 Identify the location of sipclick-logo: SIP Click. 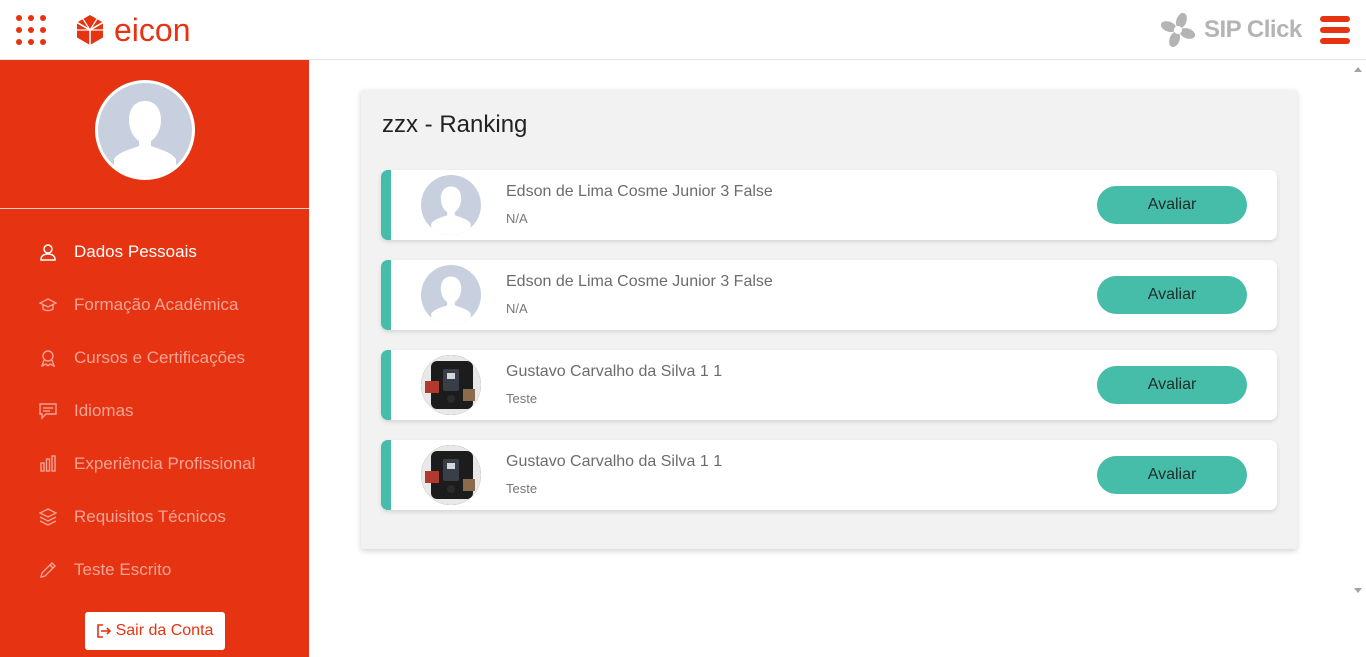
(1231, 30).